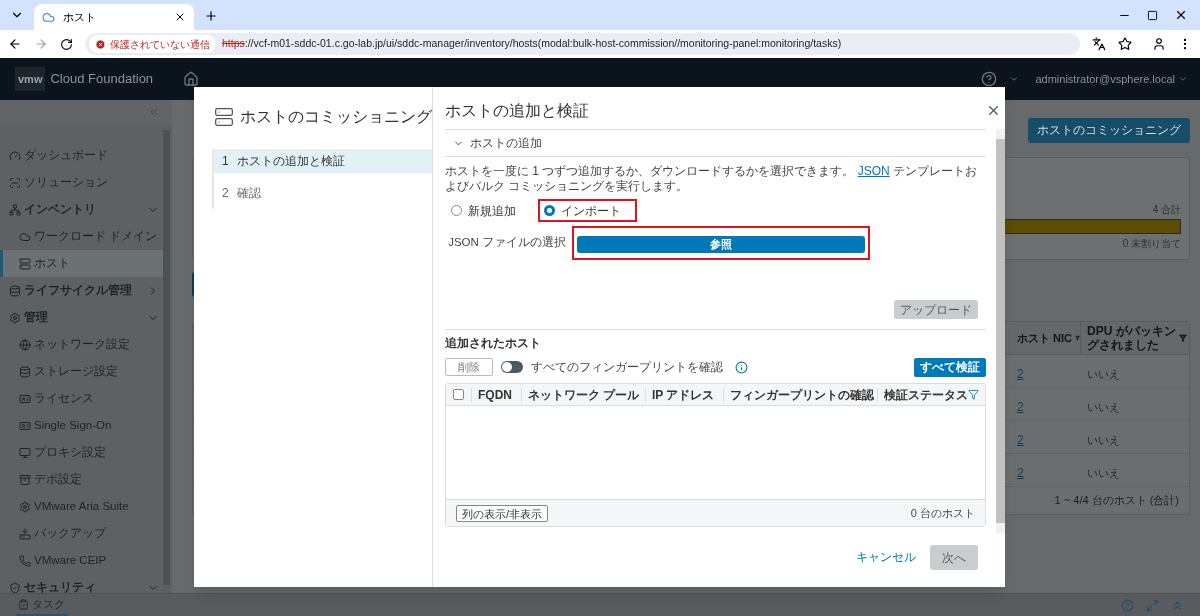 The height and width of the screenshot is (616, 1200). Describe the element at coordinates (587, 210) in the screenshot. I see `radio-option: インポート` at that location.